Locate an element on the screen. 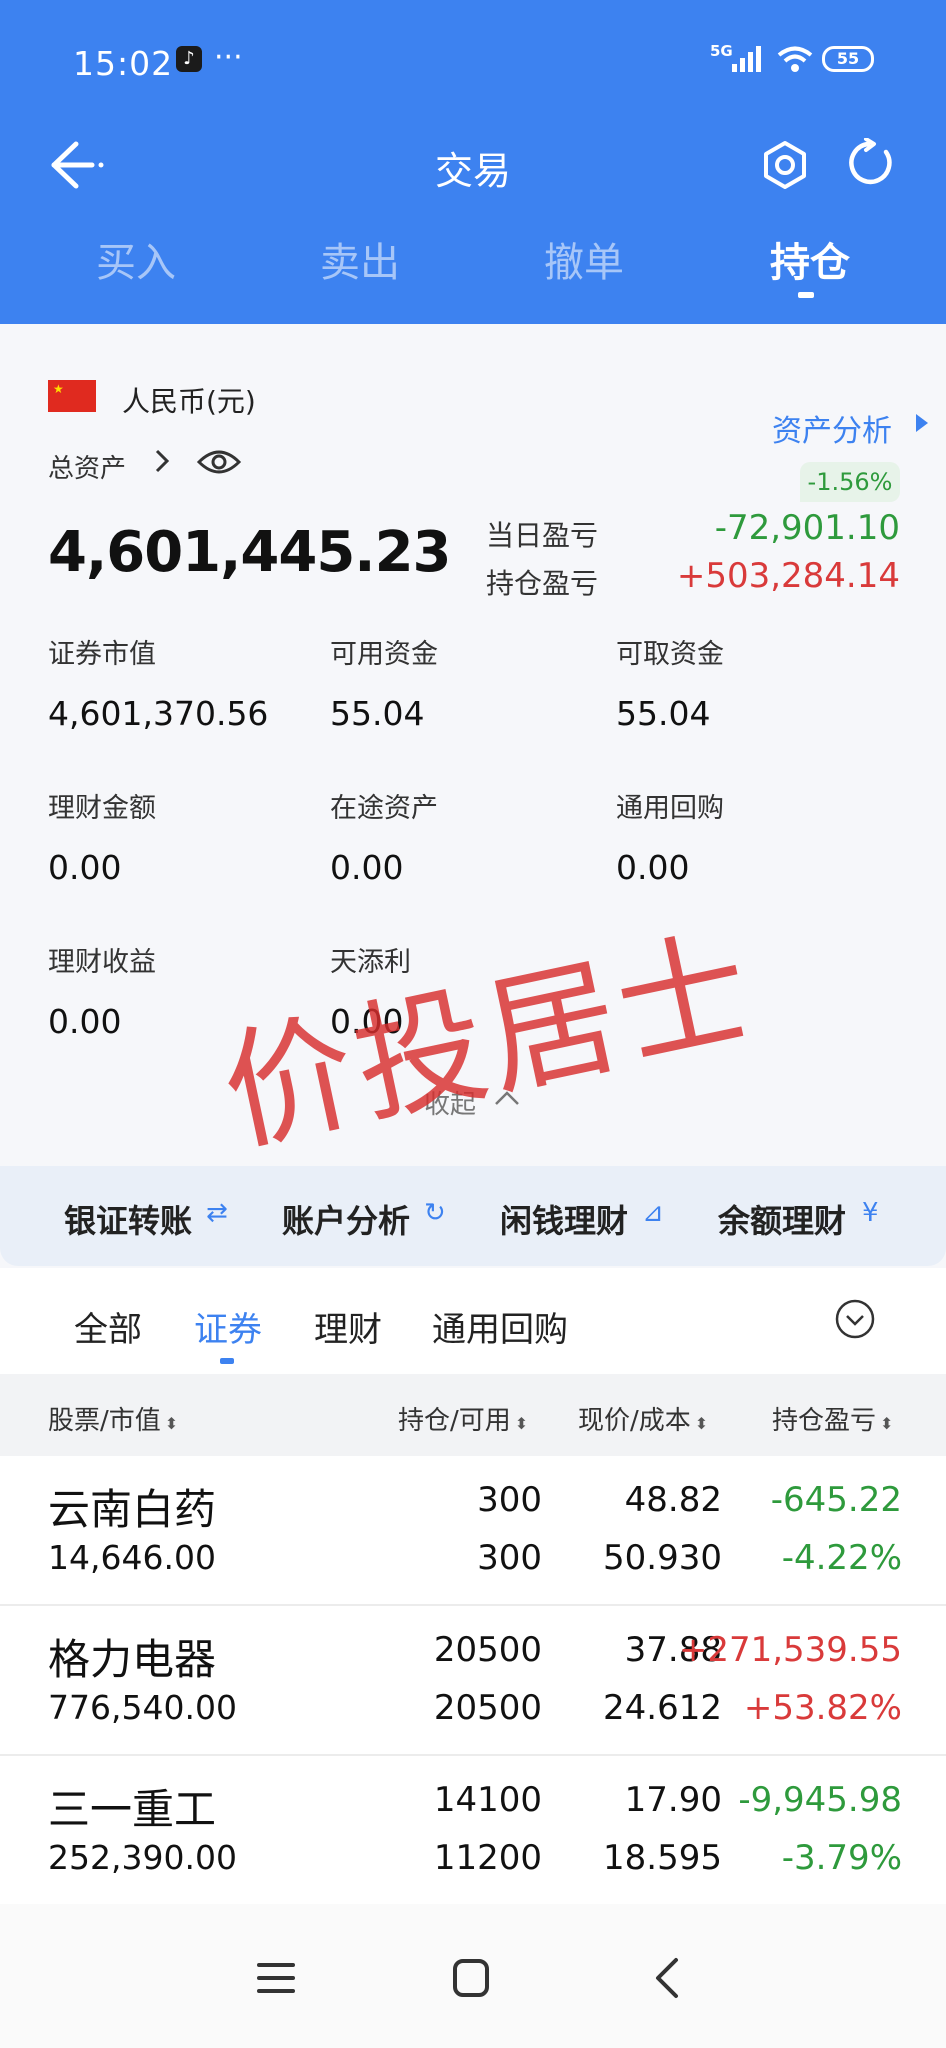 The width and height of the screenshot is (946, 2048). stock-market-value: 14,646.00 is located at coordinates (132, 1557).